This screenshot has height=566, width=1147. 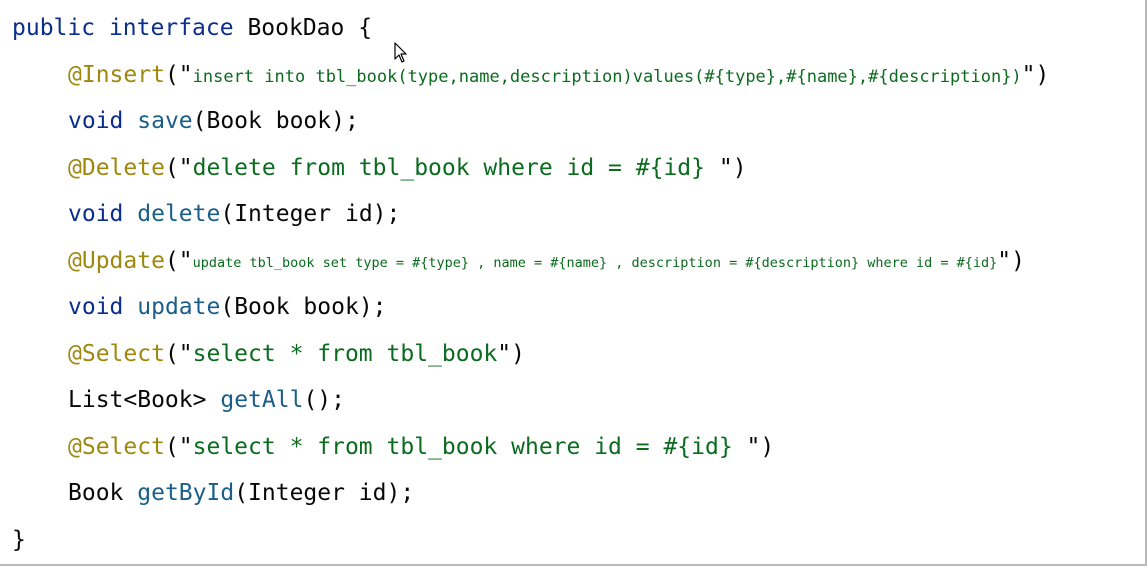 I want to click on close-brace: }, so click(x=19, y=540).